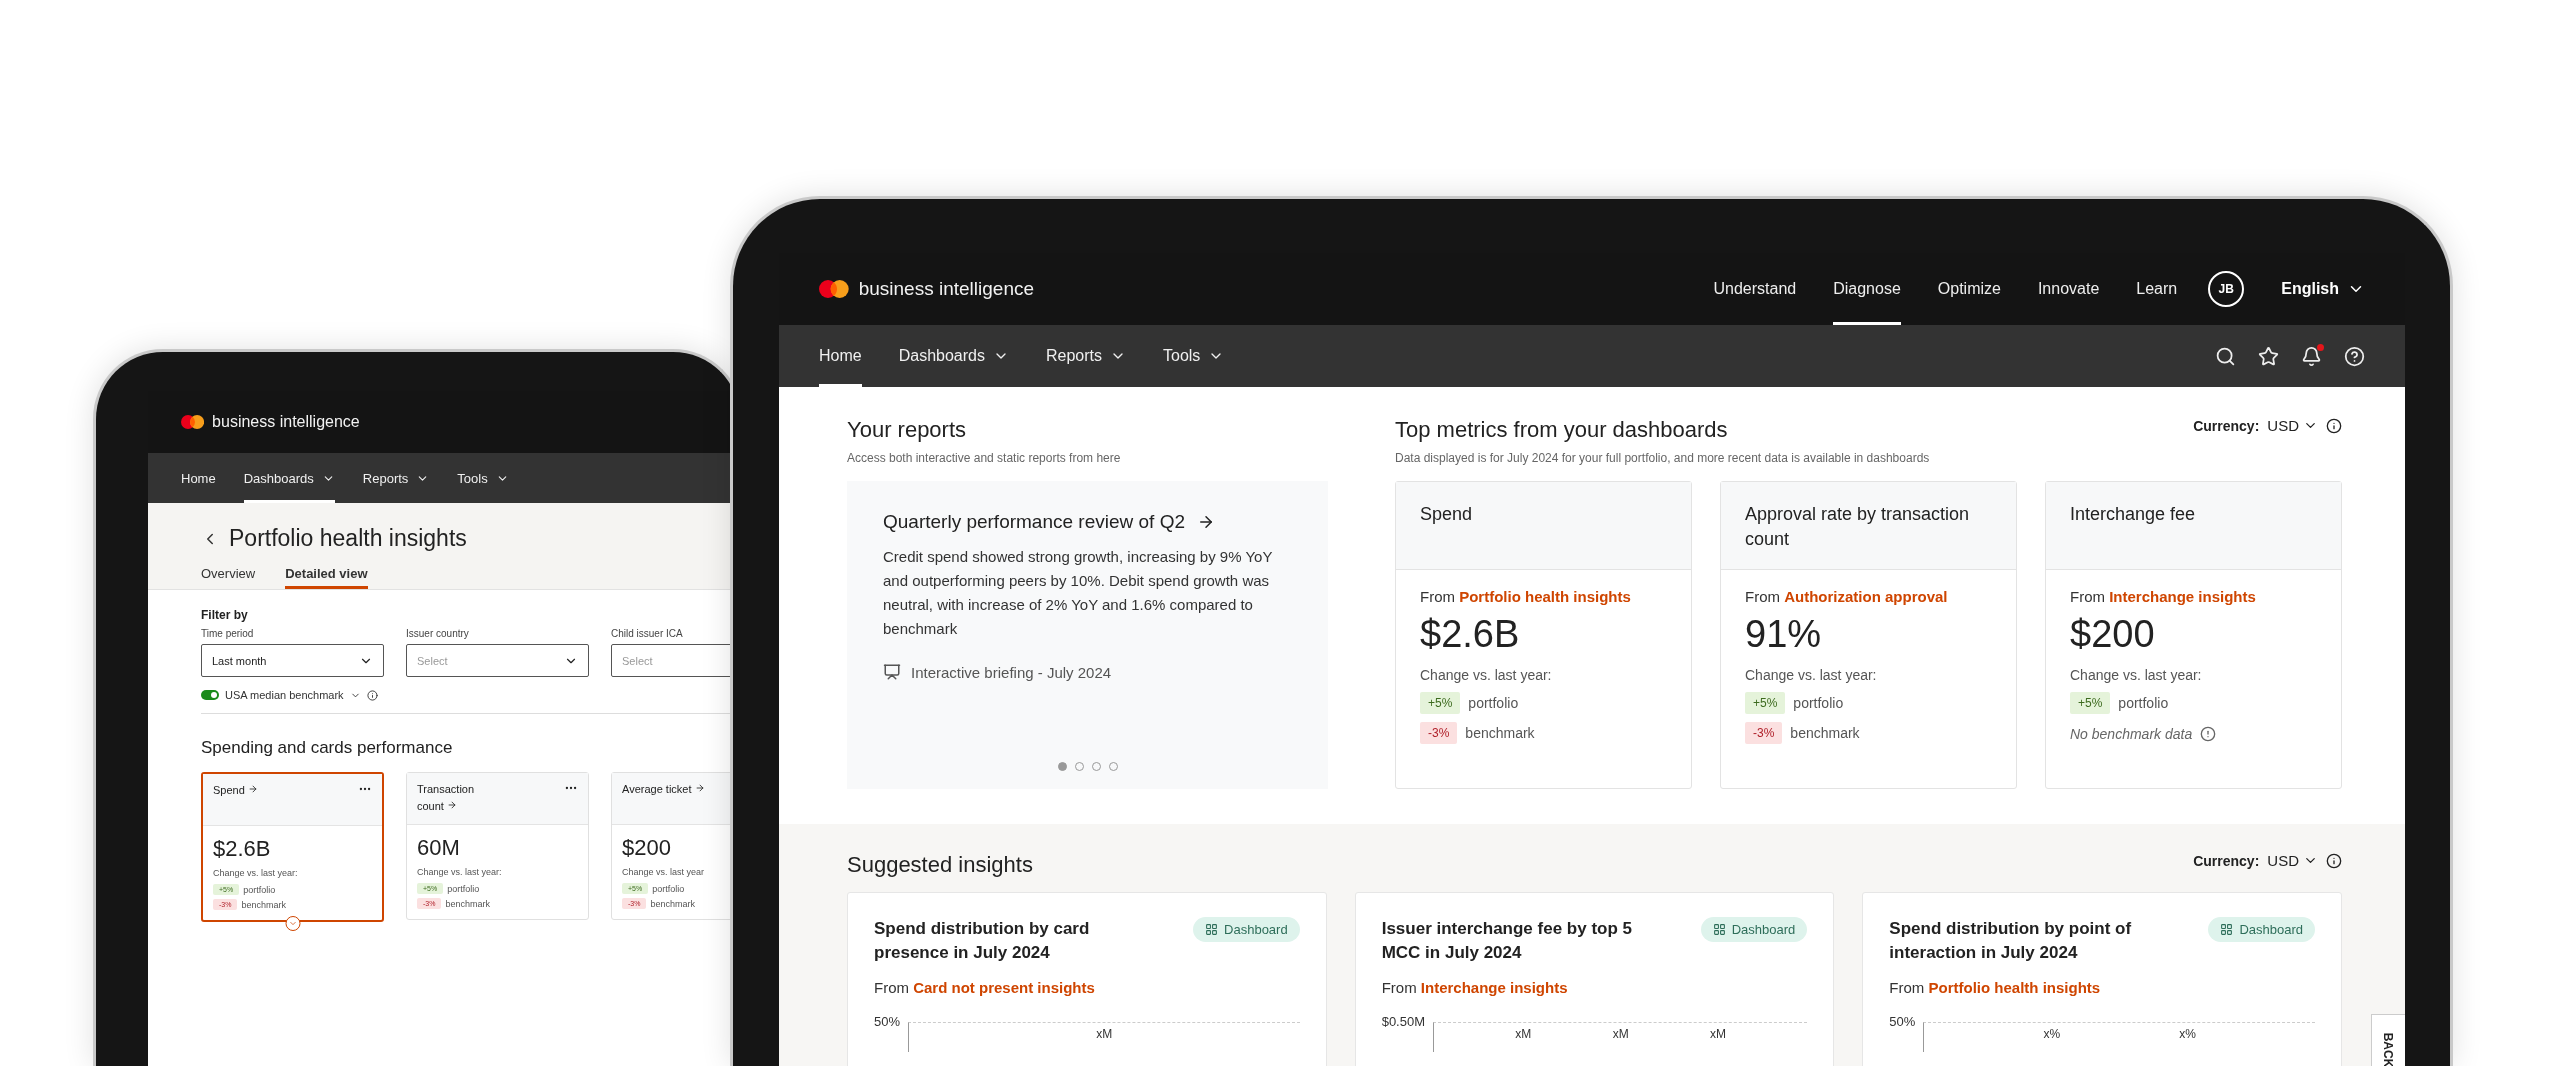  I want to click on filter-label: Time period, so click(228, 633).